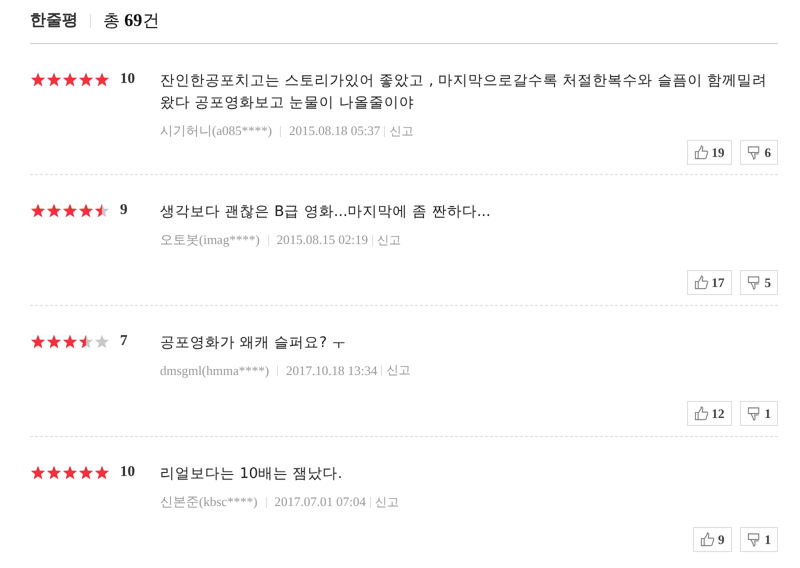 The height and width of the screenshot is (568, 800). Describe the element at coordinates (123, 210) in the screenshot. I see `rating-score: 9` at that location.